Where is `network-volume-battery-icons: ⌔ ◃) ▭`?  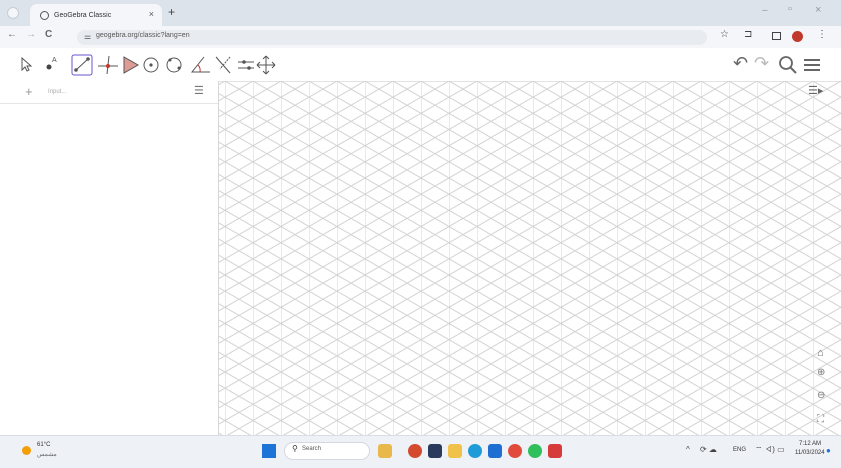 network-volume-battery-icons: ⌔ ◃) ▭ is located at coordinates (770, 450).